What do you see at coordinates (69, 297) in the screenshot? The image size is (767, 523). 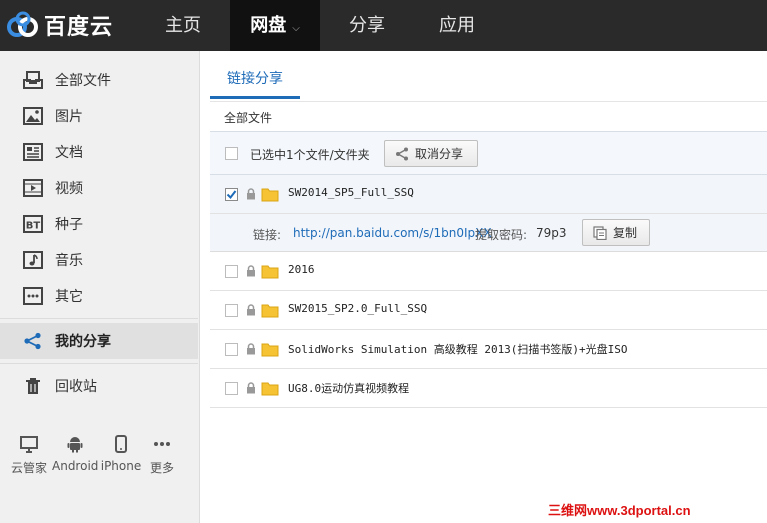 I see `sidebar-item-label: 其它` at bounding box center [69, 297].